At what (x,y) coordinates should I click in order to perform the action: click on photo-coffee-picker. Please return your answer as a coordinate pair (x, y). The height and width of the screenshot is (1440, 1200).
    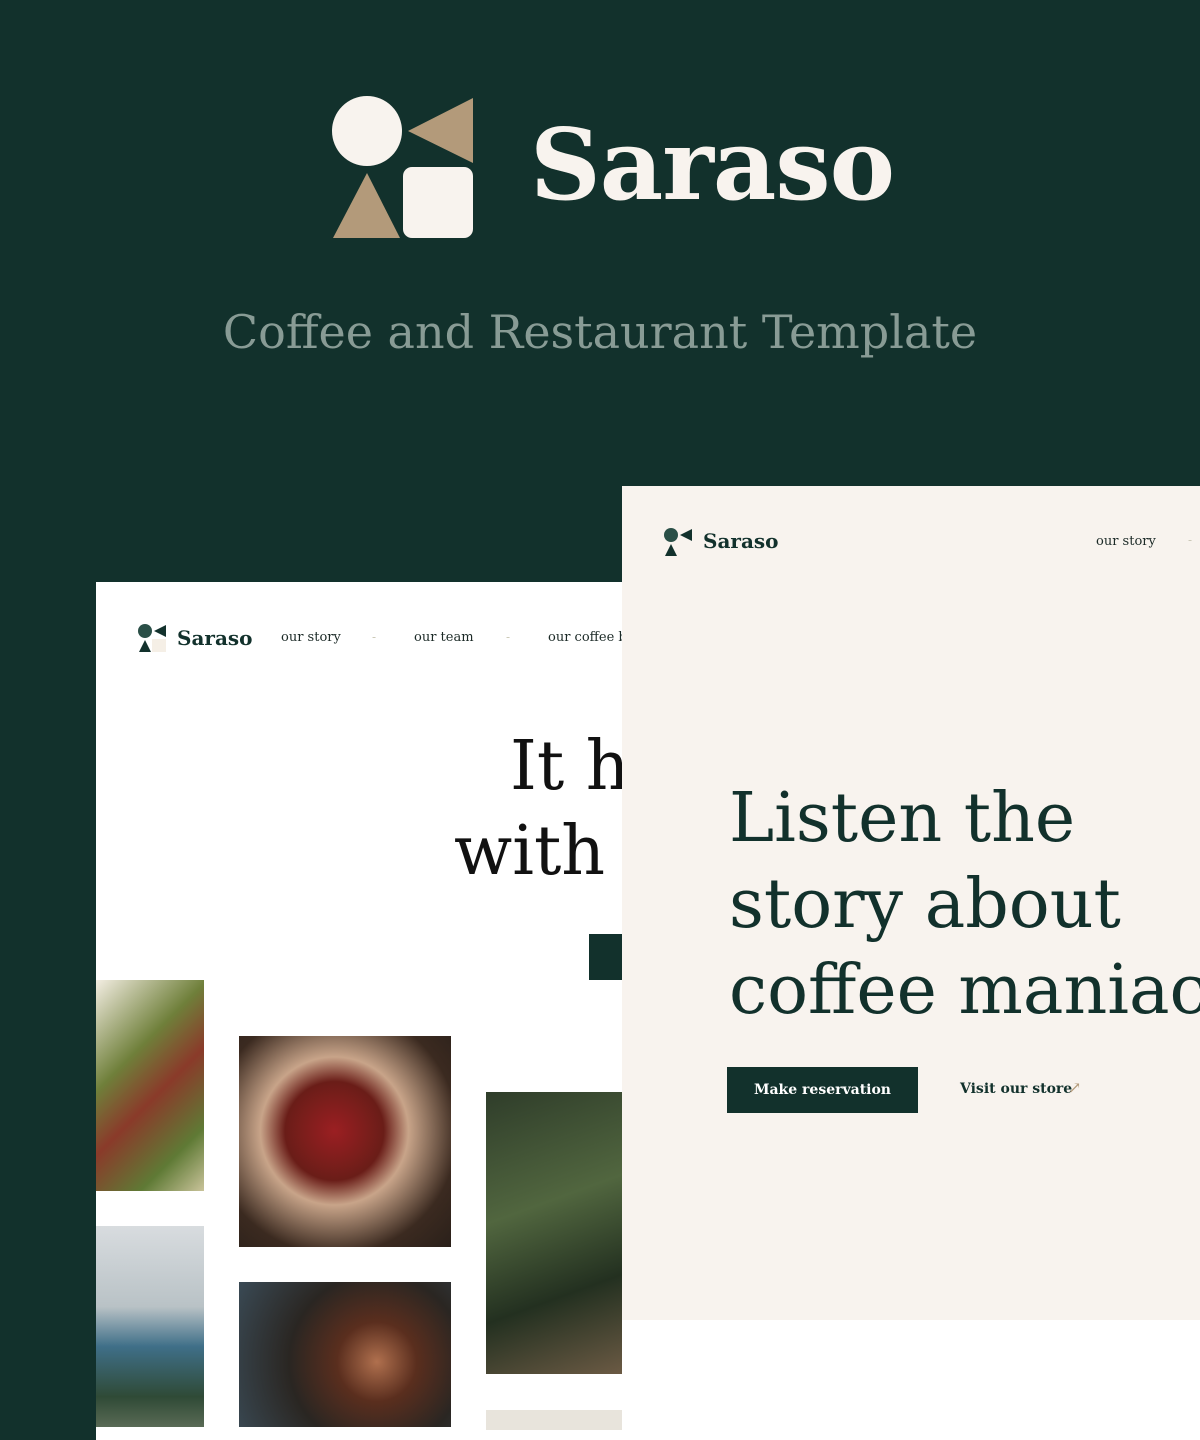
    Looking at the image, I should click on (554, 1233).